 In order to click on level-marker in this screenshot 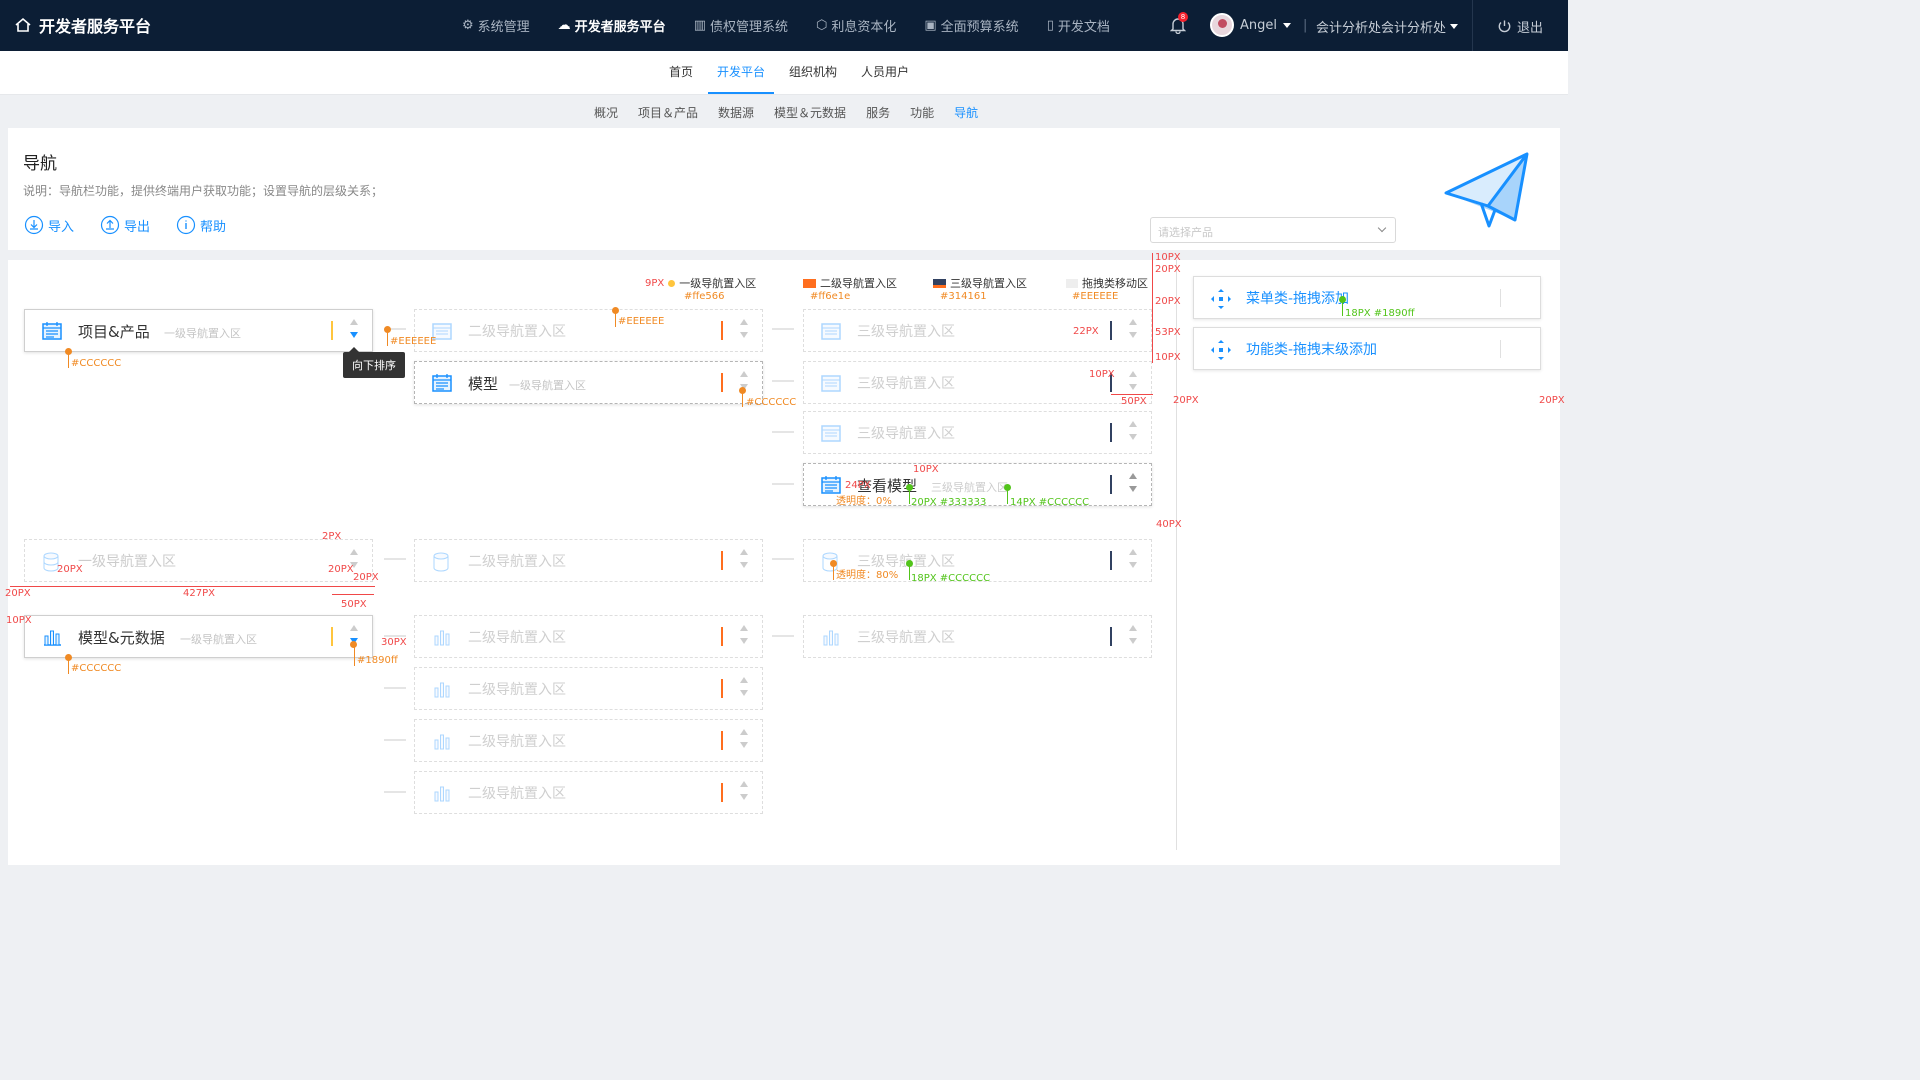, I will do `click(1111, 560)`.